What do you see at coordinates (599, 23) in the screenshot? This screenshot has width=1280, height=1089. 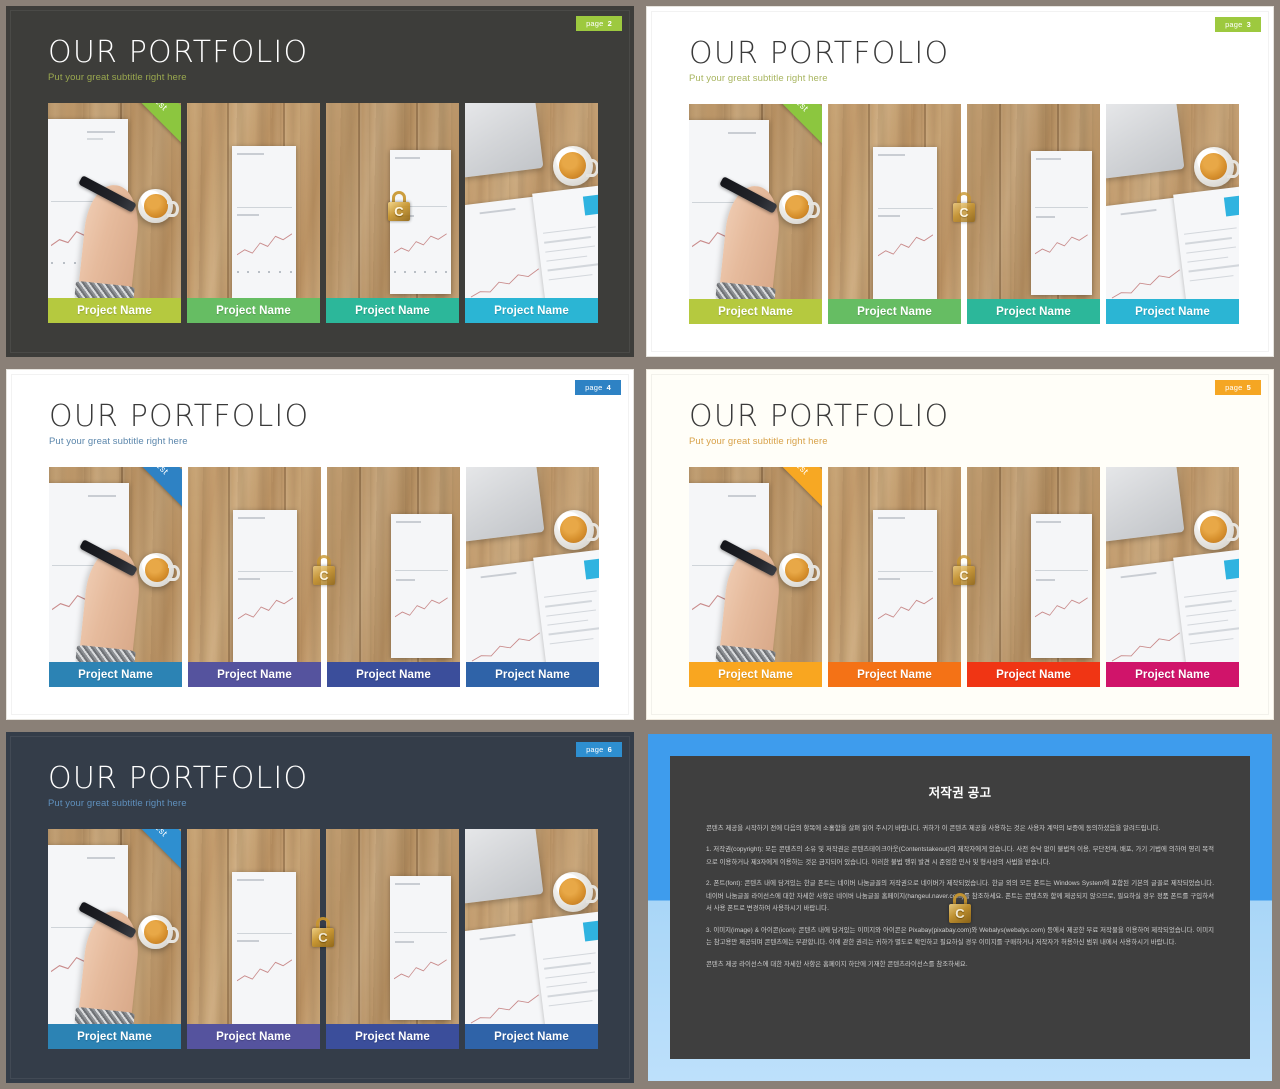 I see `page-badge: page 2` at bounding box center [599, 23].